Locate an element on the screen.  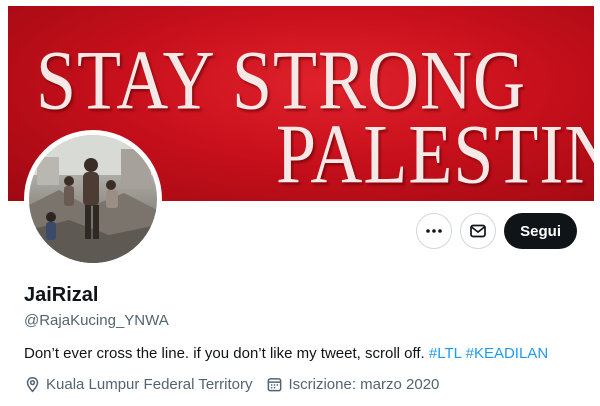
hashtag-keadilan: #KEADILAN is located at coordinates (507, 353).